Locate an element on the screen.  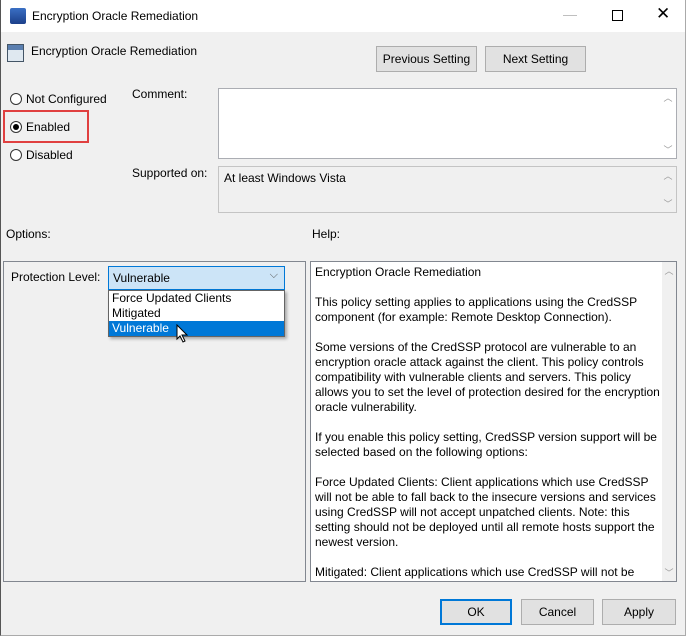
policy-icon is located at coordinates (15, 53).